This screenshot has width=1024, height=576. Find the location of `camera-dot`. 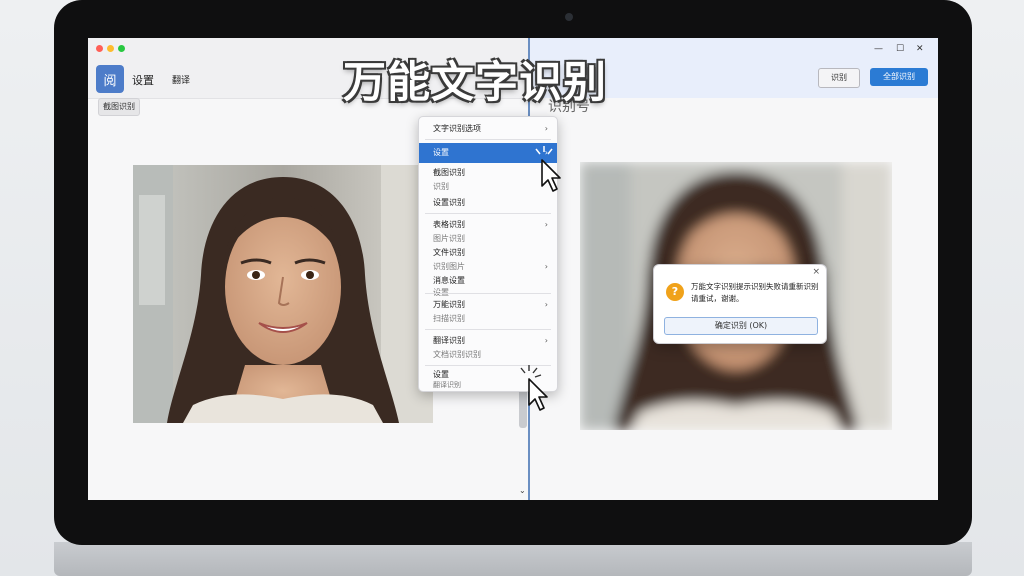

camera-dot is located at coordinates (569, 17).